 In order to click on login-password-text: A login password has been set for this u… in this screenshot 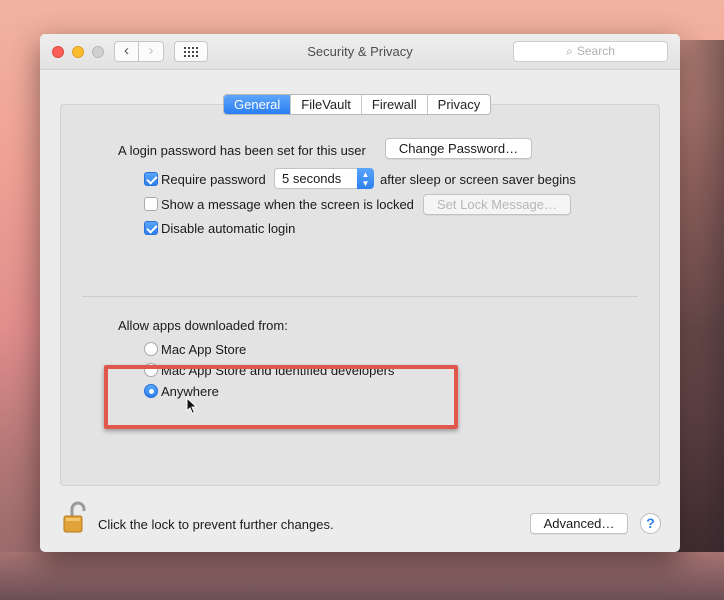, I will do `click(242, 150)`.